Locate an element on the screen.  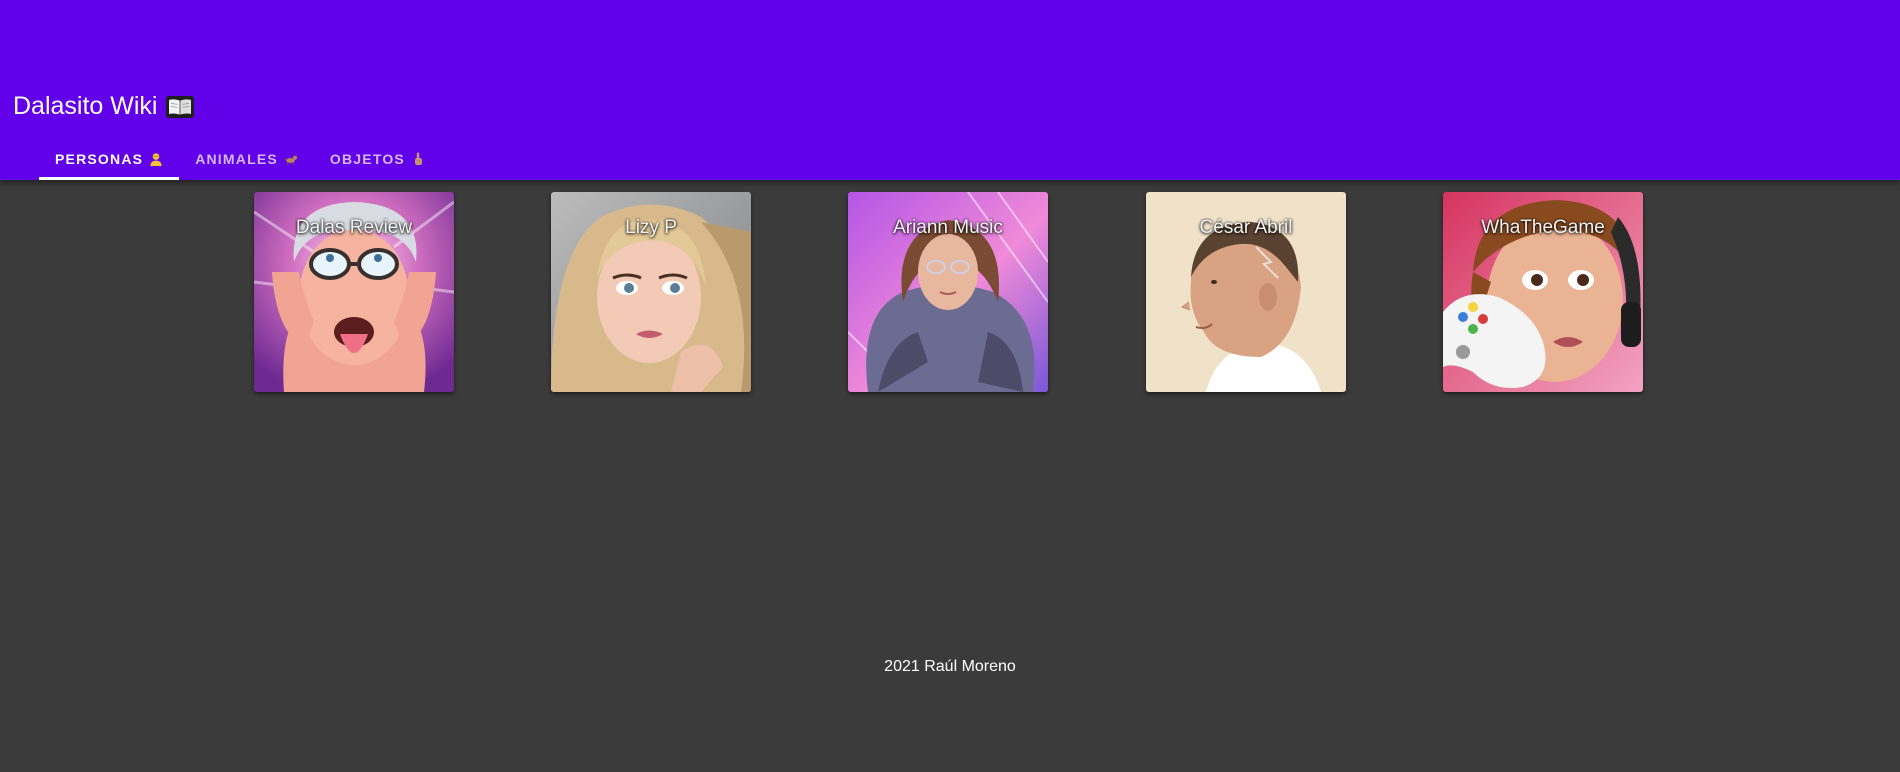
footer: 2021 Raúl Moreno is located at coordinates (950, 667).